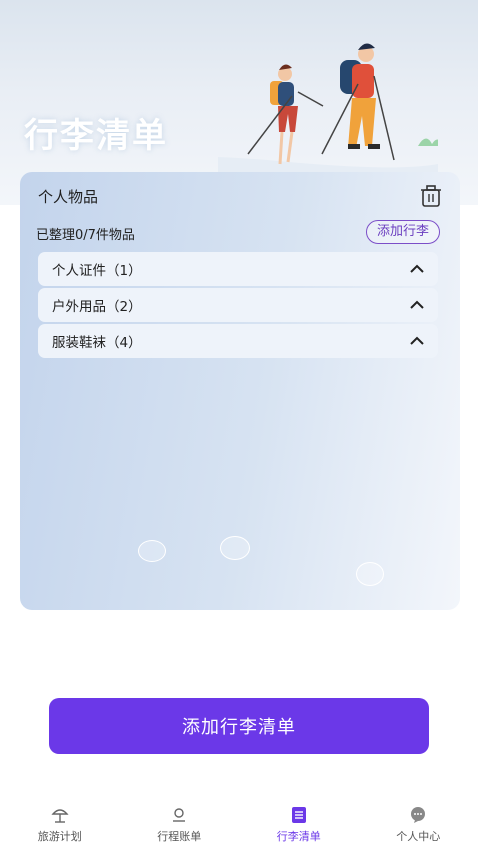 The image size is (478, 850). I want to click on progress-summary: 已整理0/7件物品, so click(85, 235).